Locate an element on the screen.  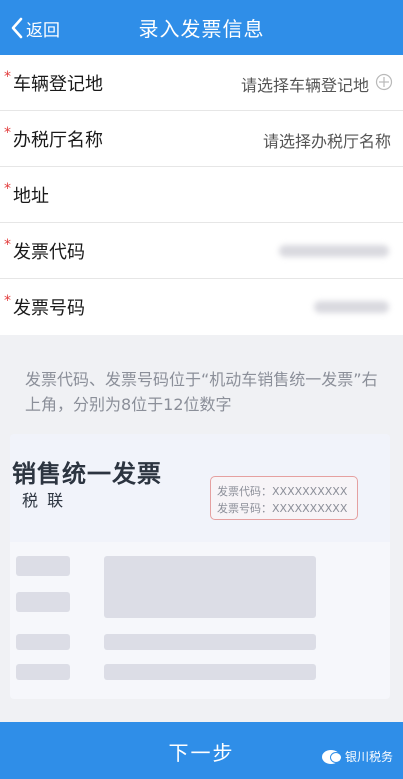
invoice-code-highlight-box: 发票代码：XXXXXXXXXX 发票号码：XXXXXXXXXX is located at coordinates (284, 498).